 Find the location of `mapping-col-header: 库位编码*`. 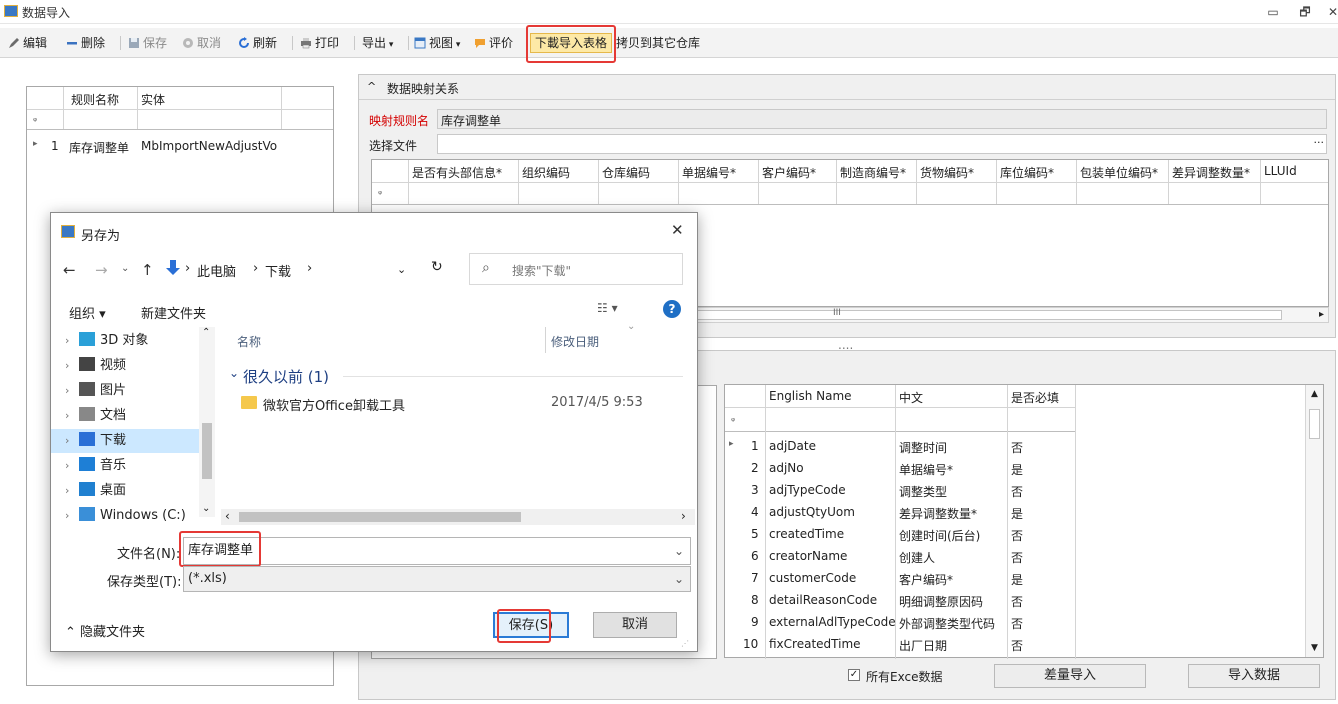

mapping-col-header: 库位编码* is located at coordinates (1038, 172).